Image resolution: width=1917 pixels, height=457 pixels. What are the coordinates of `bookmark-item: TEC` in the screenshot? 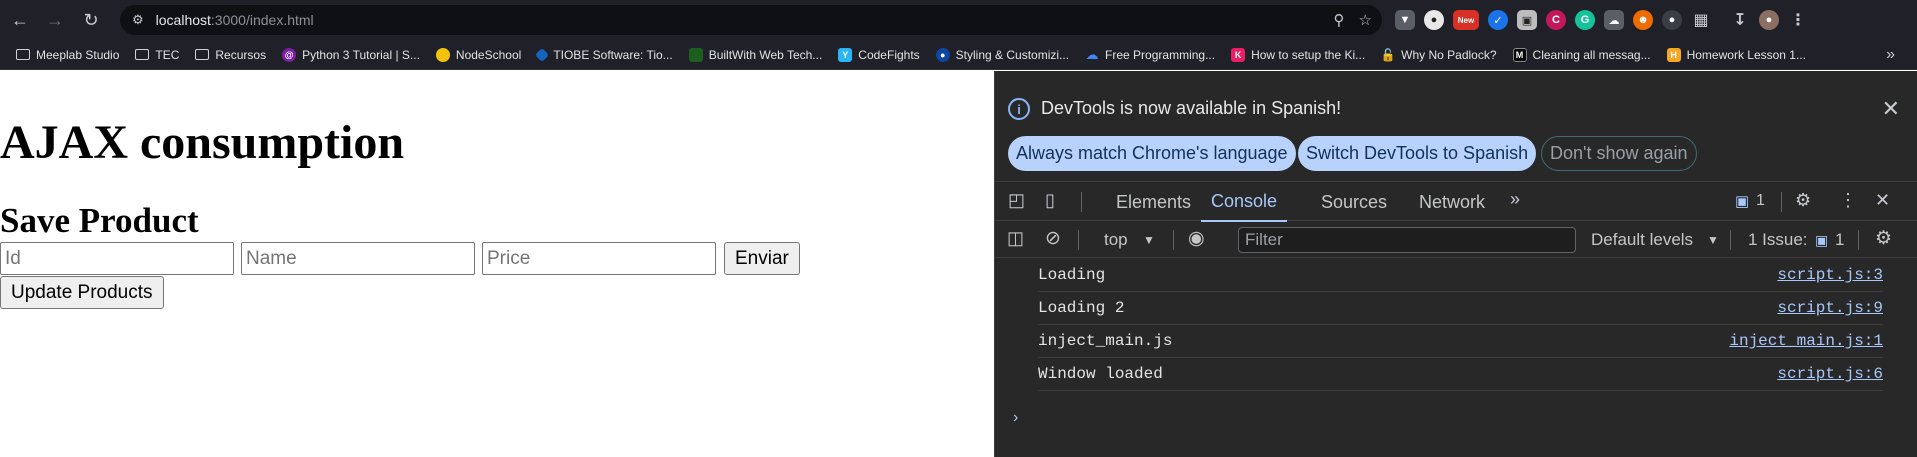 It's located at (157, 55).